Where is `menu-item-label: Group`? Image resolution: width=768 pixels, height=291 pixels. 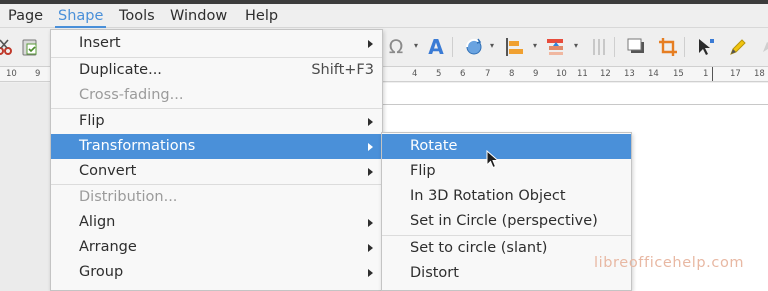 menu-item-label: Group is located at coordinates (101, 272).